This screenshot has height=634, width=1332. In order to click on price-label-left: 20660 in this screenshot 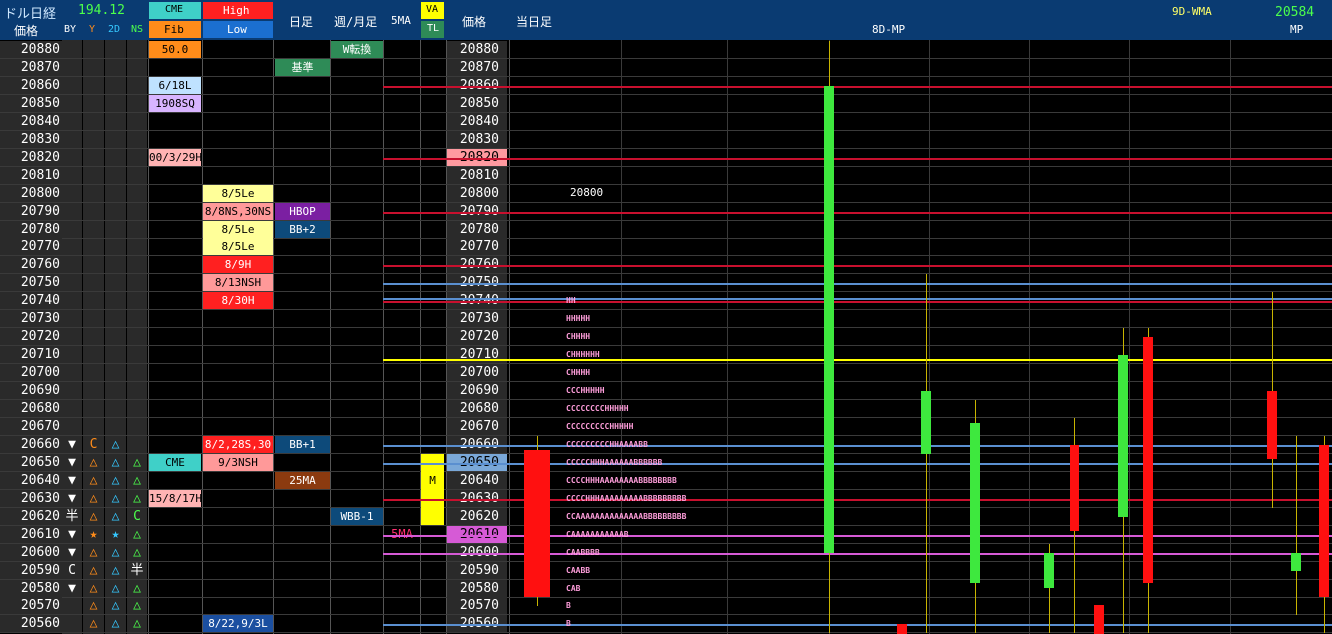, I will do `click(31, 444)`.